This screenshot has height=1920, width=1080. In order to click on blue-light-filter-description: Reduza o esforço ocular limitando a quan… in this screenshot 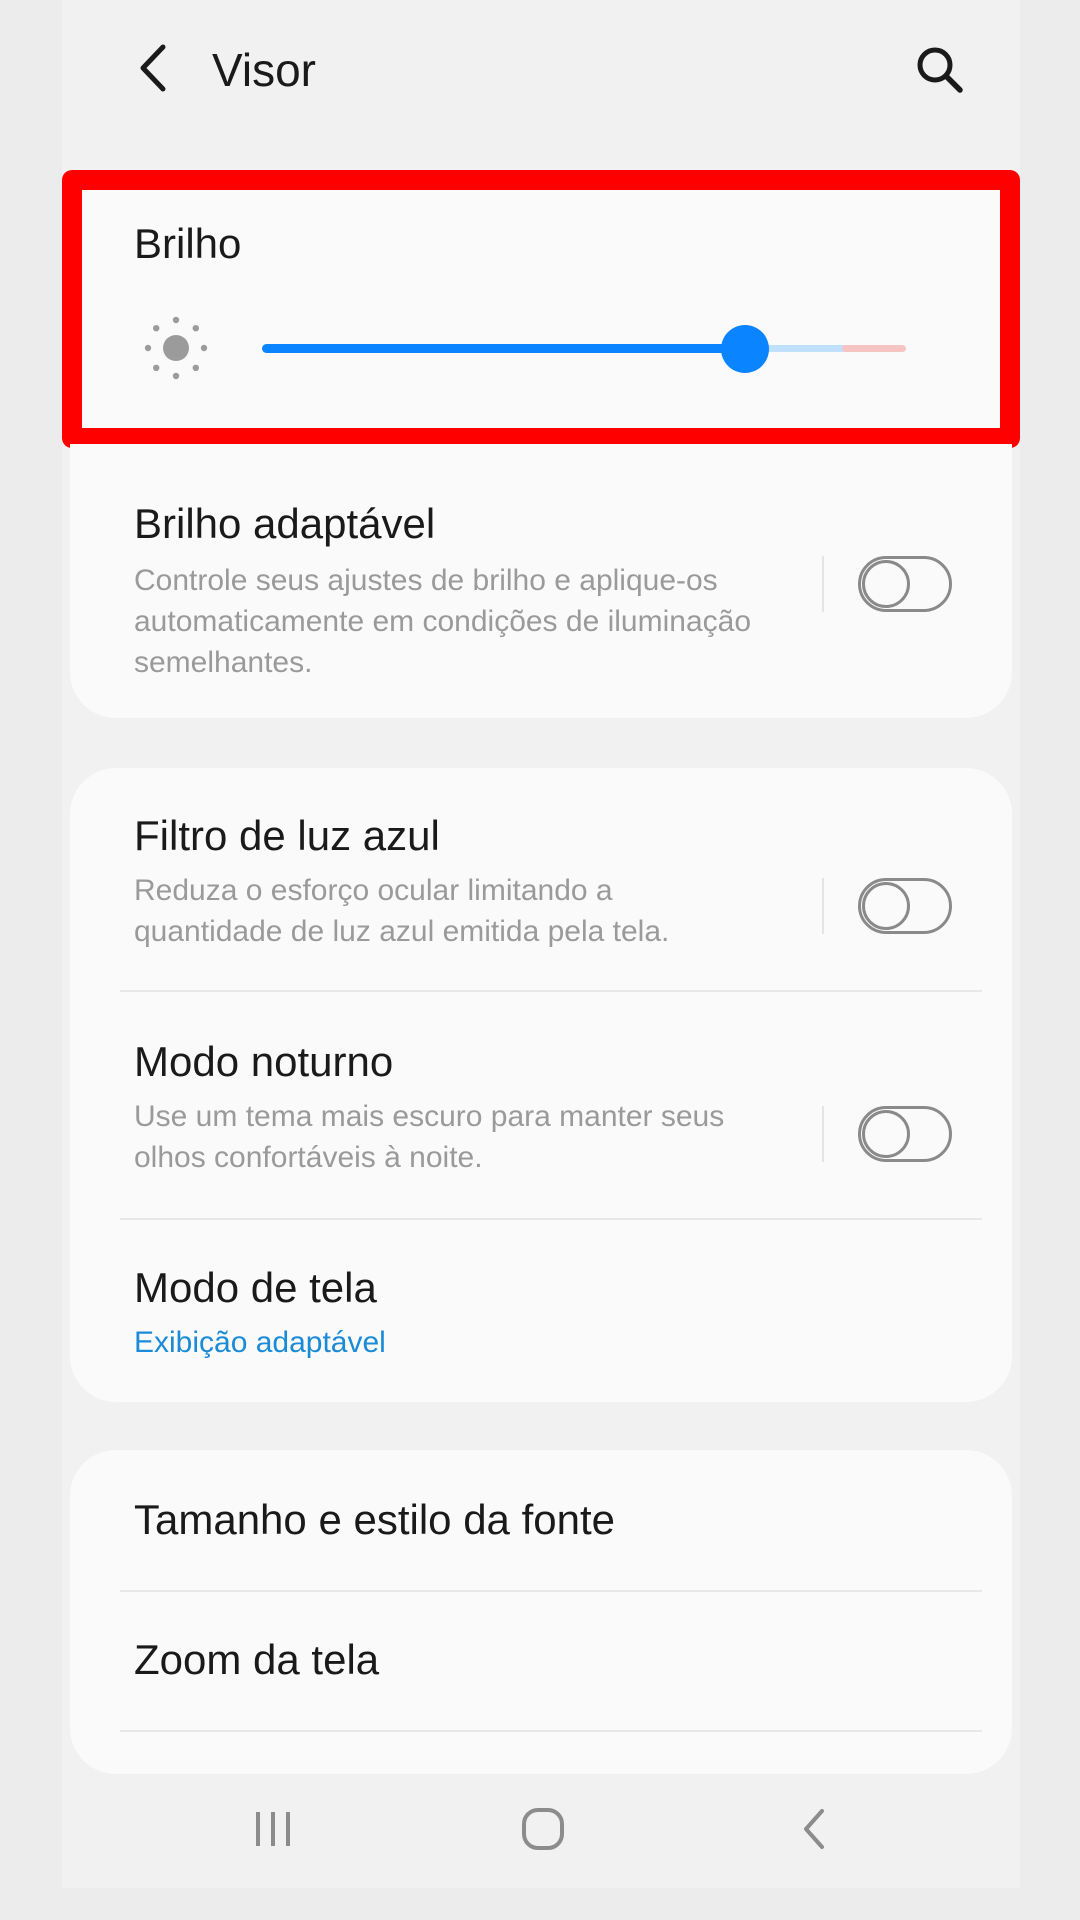, I will do `click(402, 911)`.